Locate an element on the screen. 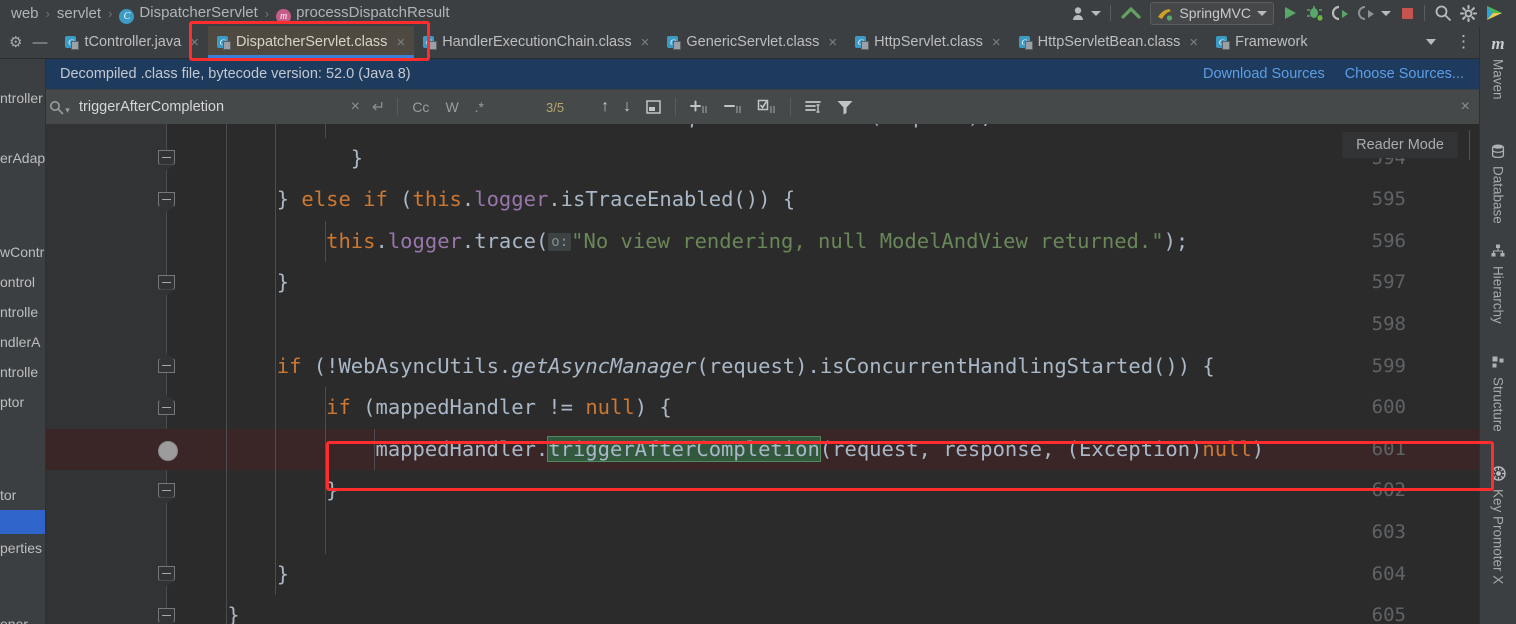 The image size is (1516, 624). project-tree-item: erAdap is located at coordinates (23, 158).